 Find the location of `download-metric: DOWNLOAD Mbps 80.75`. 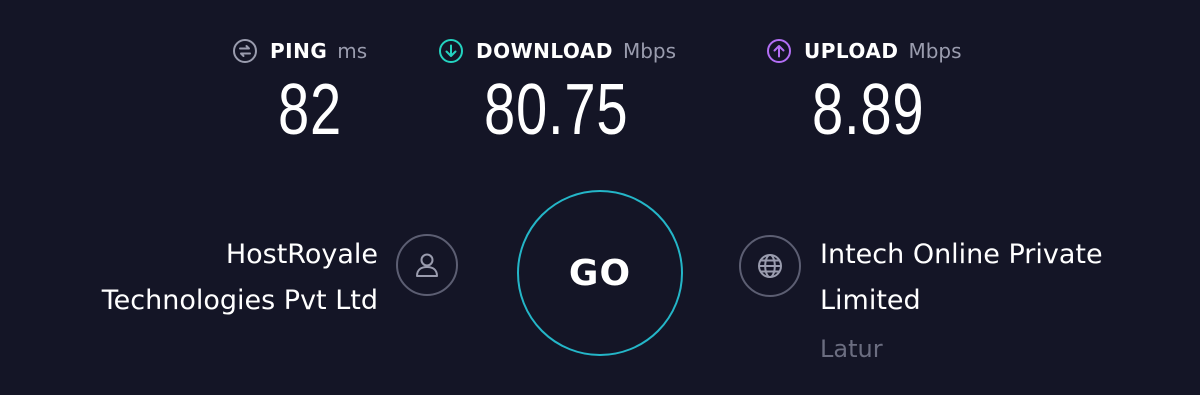

download-metric: DOWNLOAD Mbps 80.75 is located at coordinates (557, 91).